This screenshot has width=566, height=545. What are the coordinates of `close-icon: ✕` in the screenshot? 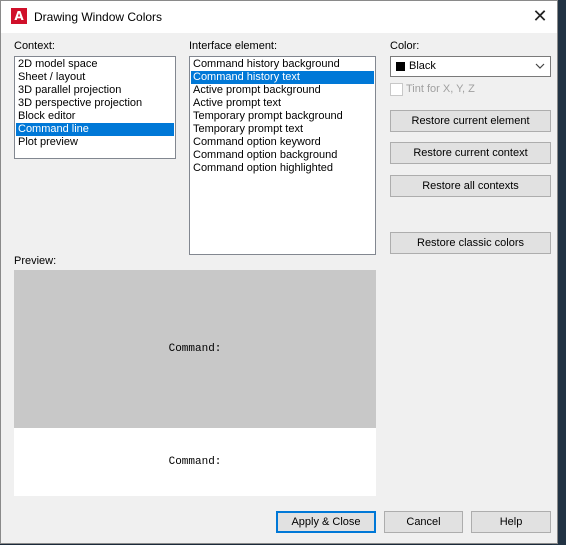 It's located at (540, 17).